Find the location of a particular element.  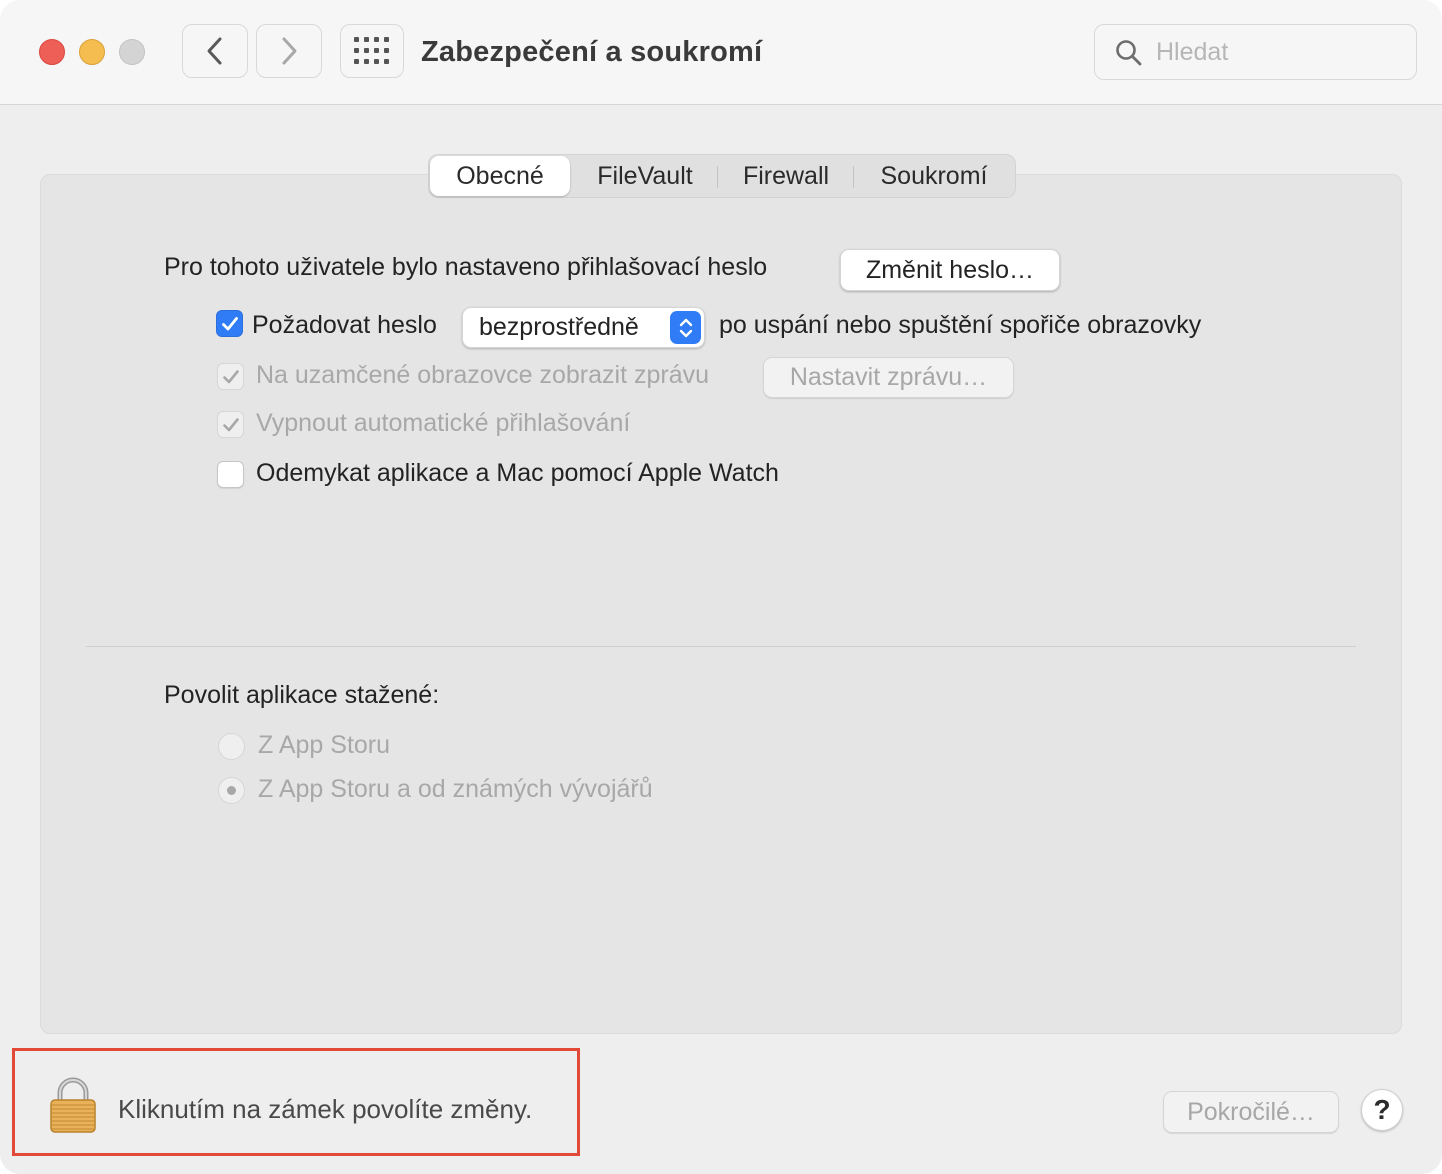

search-icon is located at coordinates (1129, 53).